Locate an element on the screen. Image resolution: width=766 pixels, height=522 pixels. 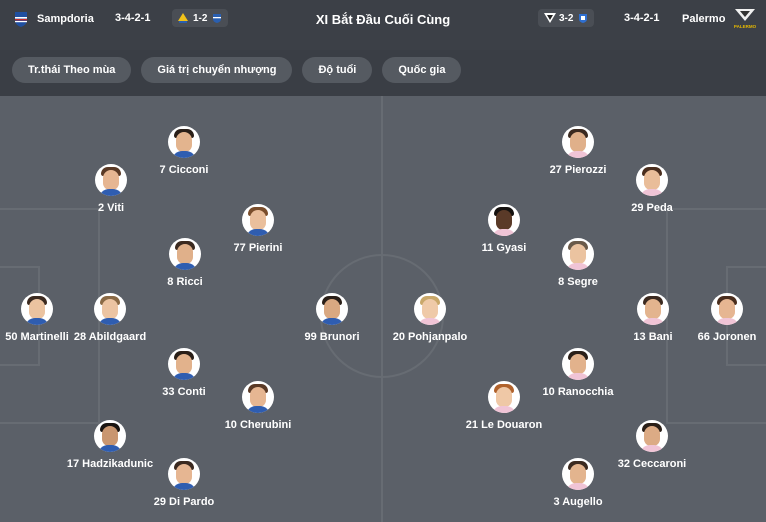
home-player: 2 Viti is located at coordinates (111, 189).